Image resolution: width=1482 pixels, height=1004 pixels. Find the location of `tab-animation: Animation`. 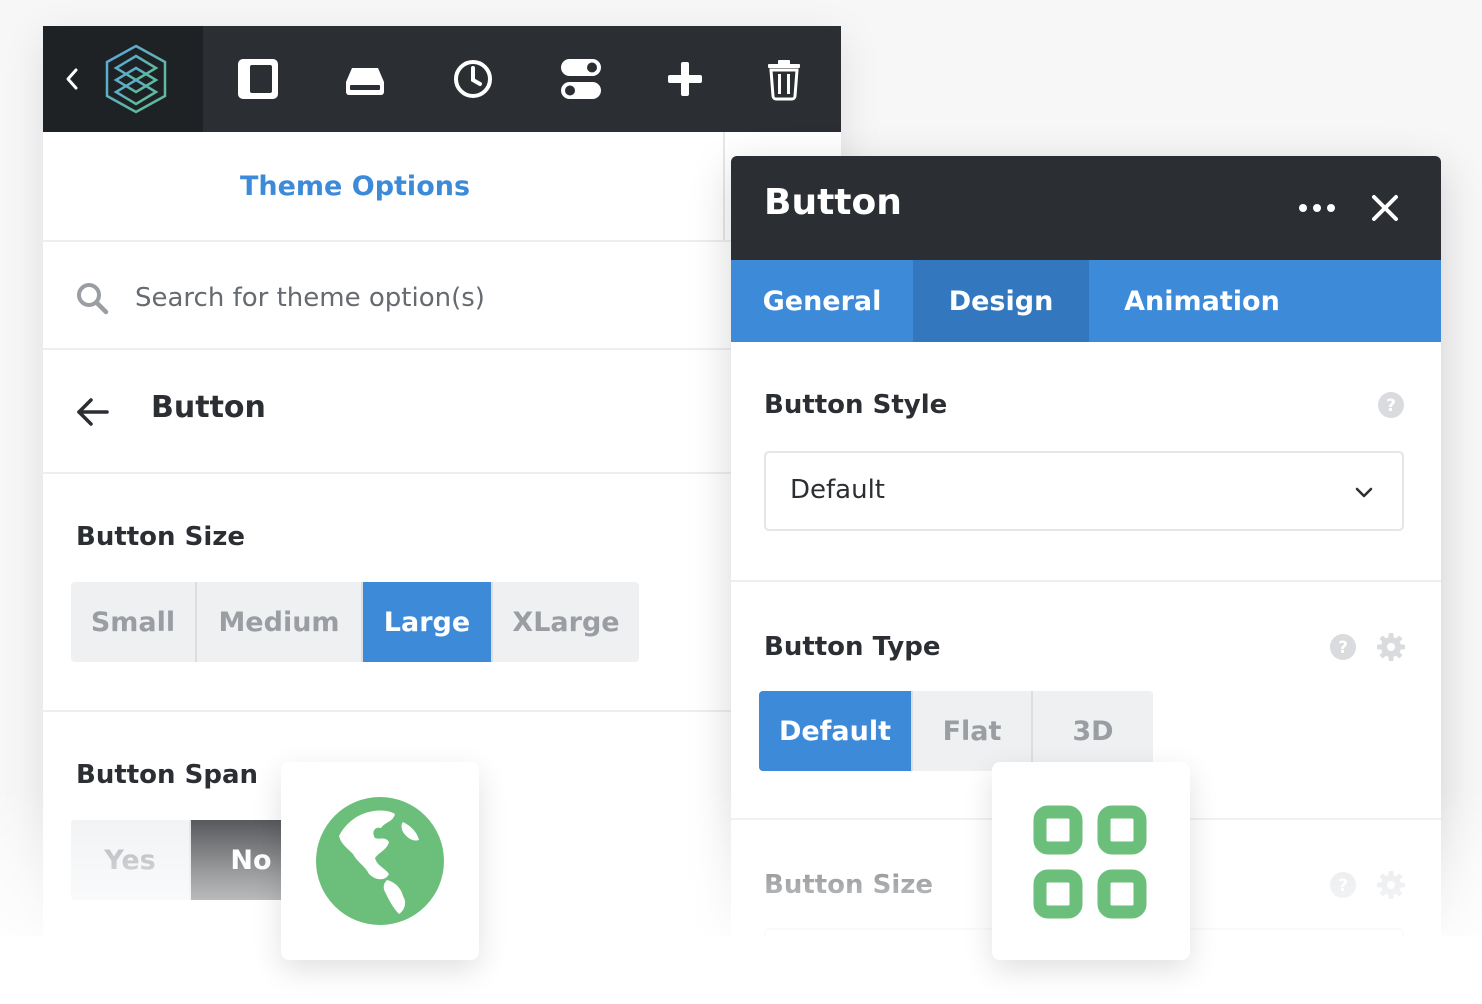

tab-animation: Animation is located at coordinates (1202, 301).